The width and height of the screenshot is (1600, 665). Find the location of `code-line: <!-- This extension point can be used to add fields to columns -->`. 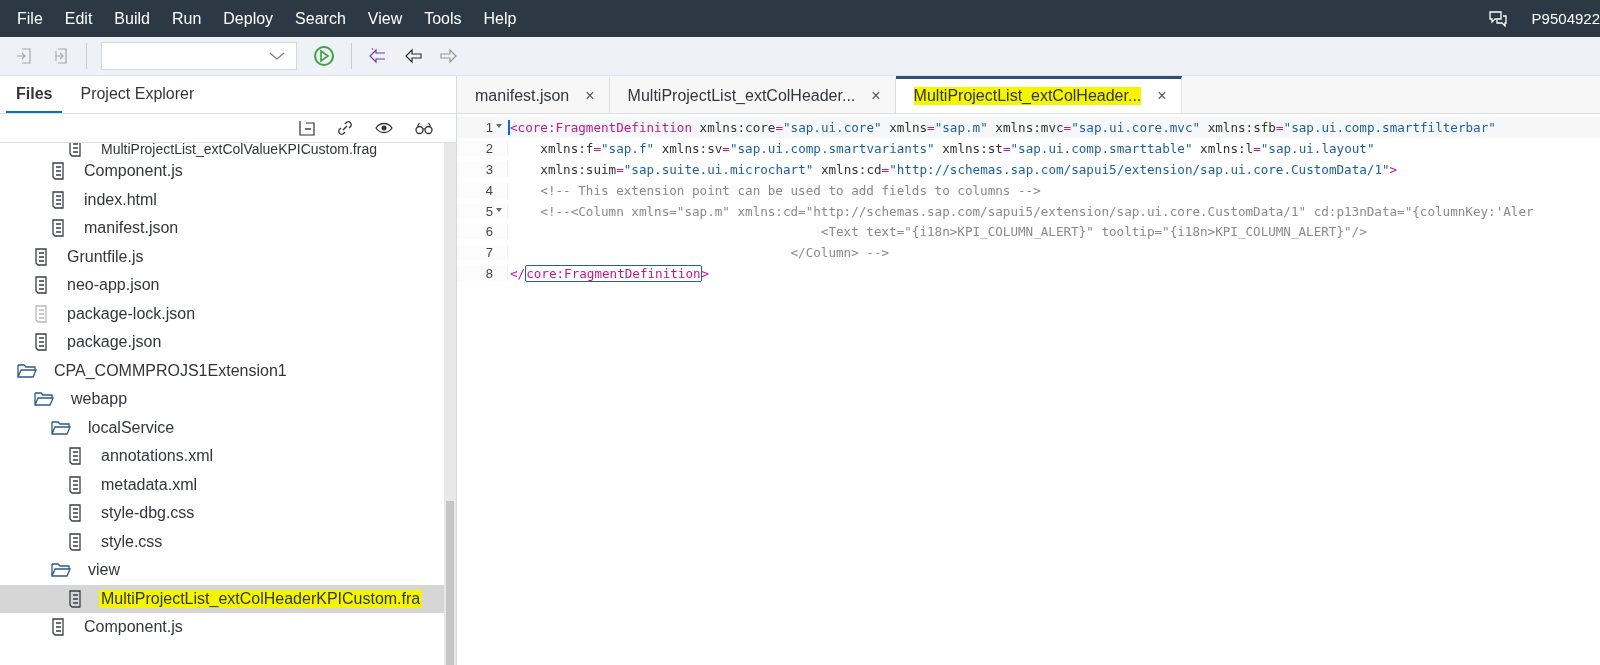

code-line: <!-- This extension point can be used to add fields to columns --> is located at coordinates (790, 190).